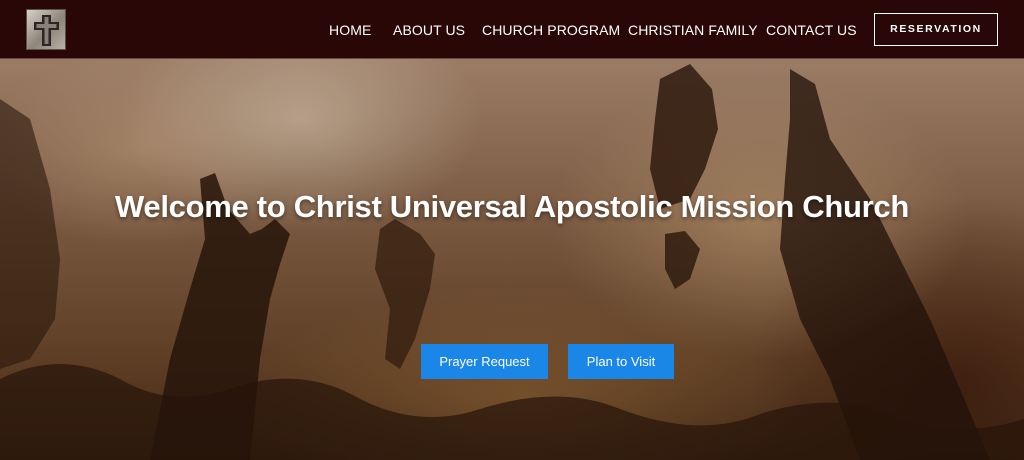  What do you see at coordinates (350, 30) in the screenshot?
I see `nav-home: HOME` at bounding box center [350, 30].